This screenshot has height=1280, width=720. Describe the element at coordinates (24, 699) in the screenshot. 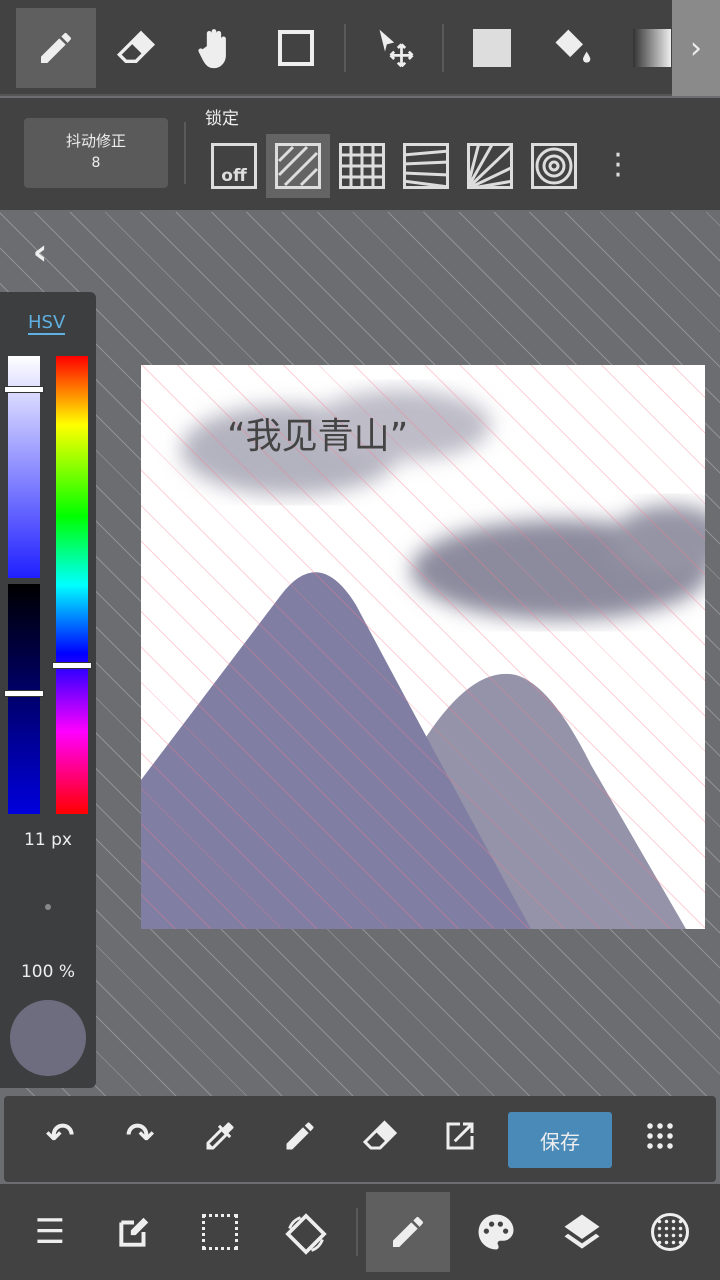

I see `value-slider` at that location.